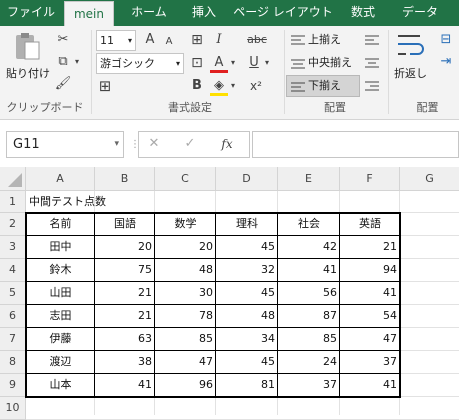 The image size is (459, 420). Describe the element at coordinates (60, 293) in the screenshot. I see `name-cell: 山田` at that location.